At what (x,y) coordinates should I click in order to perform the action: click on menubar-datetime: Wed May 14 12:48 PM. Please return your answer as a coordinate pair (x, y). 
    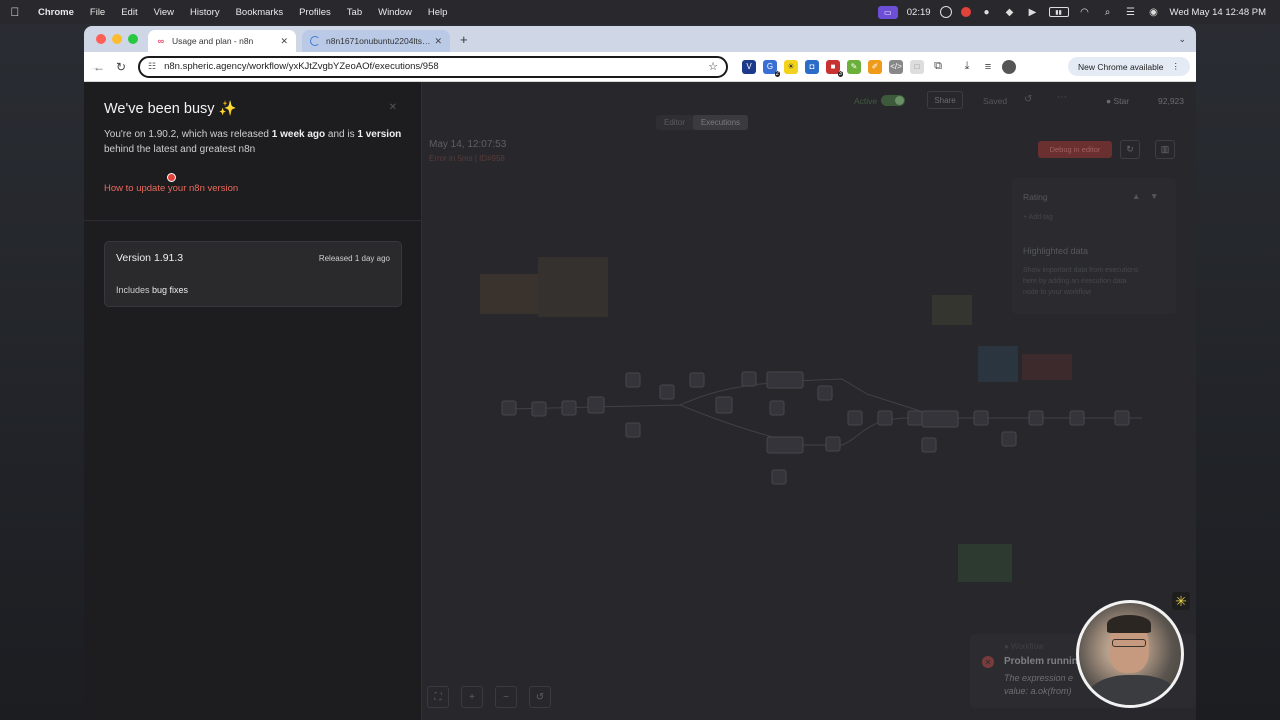
    Looking at the image, I should click on (1218, 12).